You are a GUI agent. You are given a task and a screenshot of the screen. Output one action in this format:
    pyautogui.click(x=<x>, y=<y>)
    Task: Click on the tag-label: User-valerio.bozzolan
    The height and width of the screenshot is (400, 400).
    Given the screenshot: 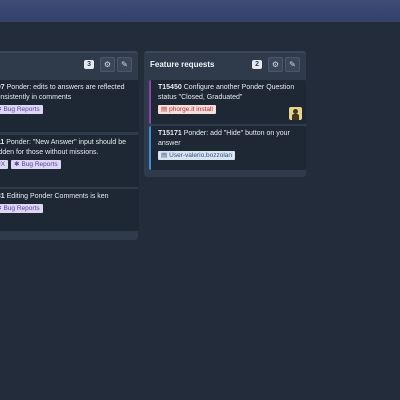 What is the action you would take?
    pyautogui.click(x=201, y=155)
    